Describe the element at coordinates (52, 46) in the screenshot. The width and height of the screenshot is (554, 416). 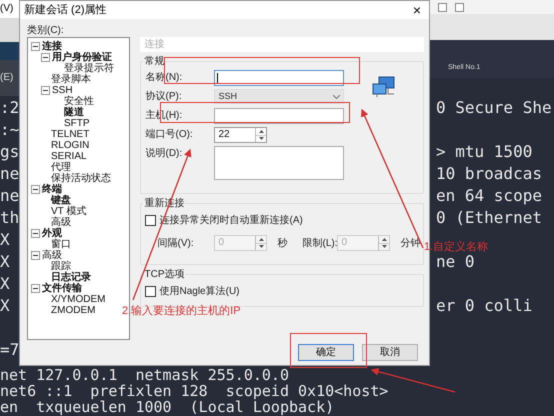
I see `tree-item: 连接` at that location.